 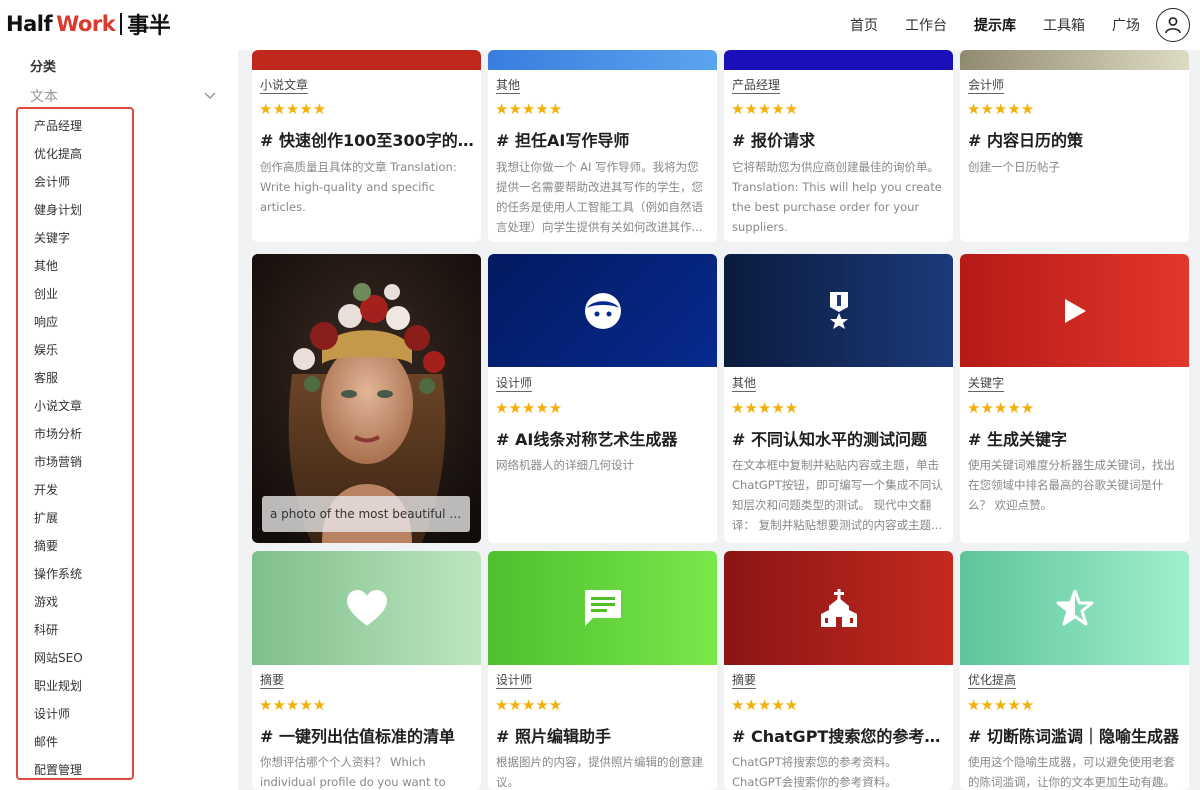 I want to click on nav-prompt-library: 提示库, so click(x=995, y=25).